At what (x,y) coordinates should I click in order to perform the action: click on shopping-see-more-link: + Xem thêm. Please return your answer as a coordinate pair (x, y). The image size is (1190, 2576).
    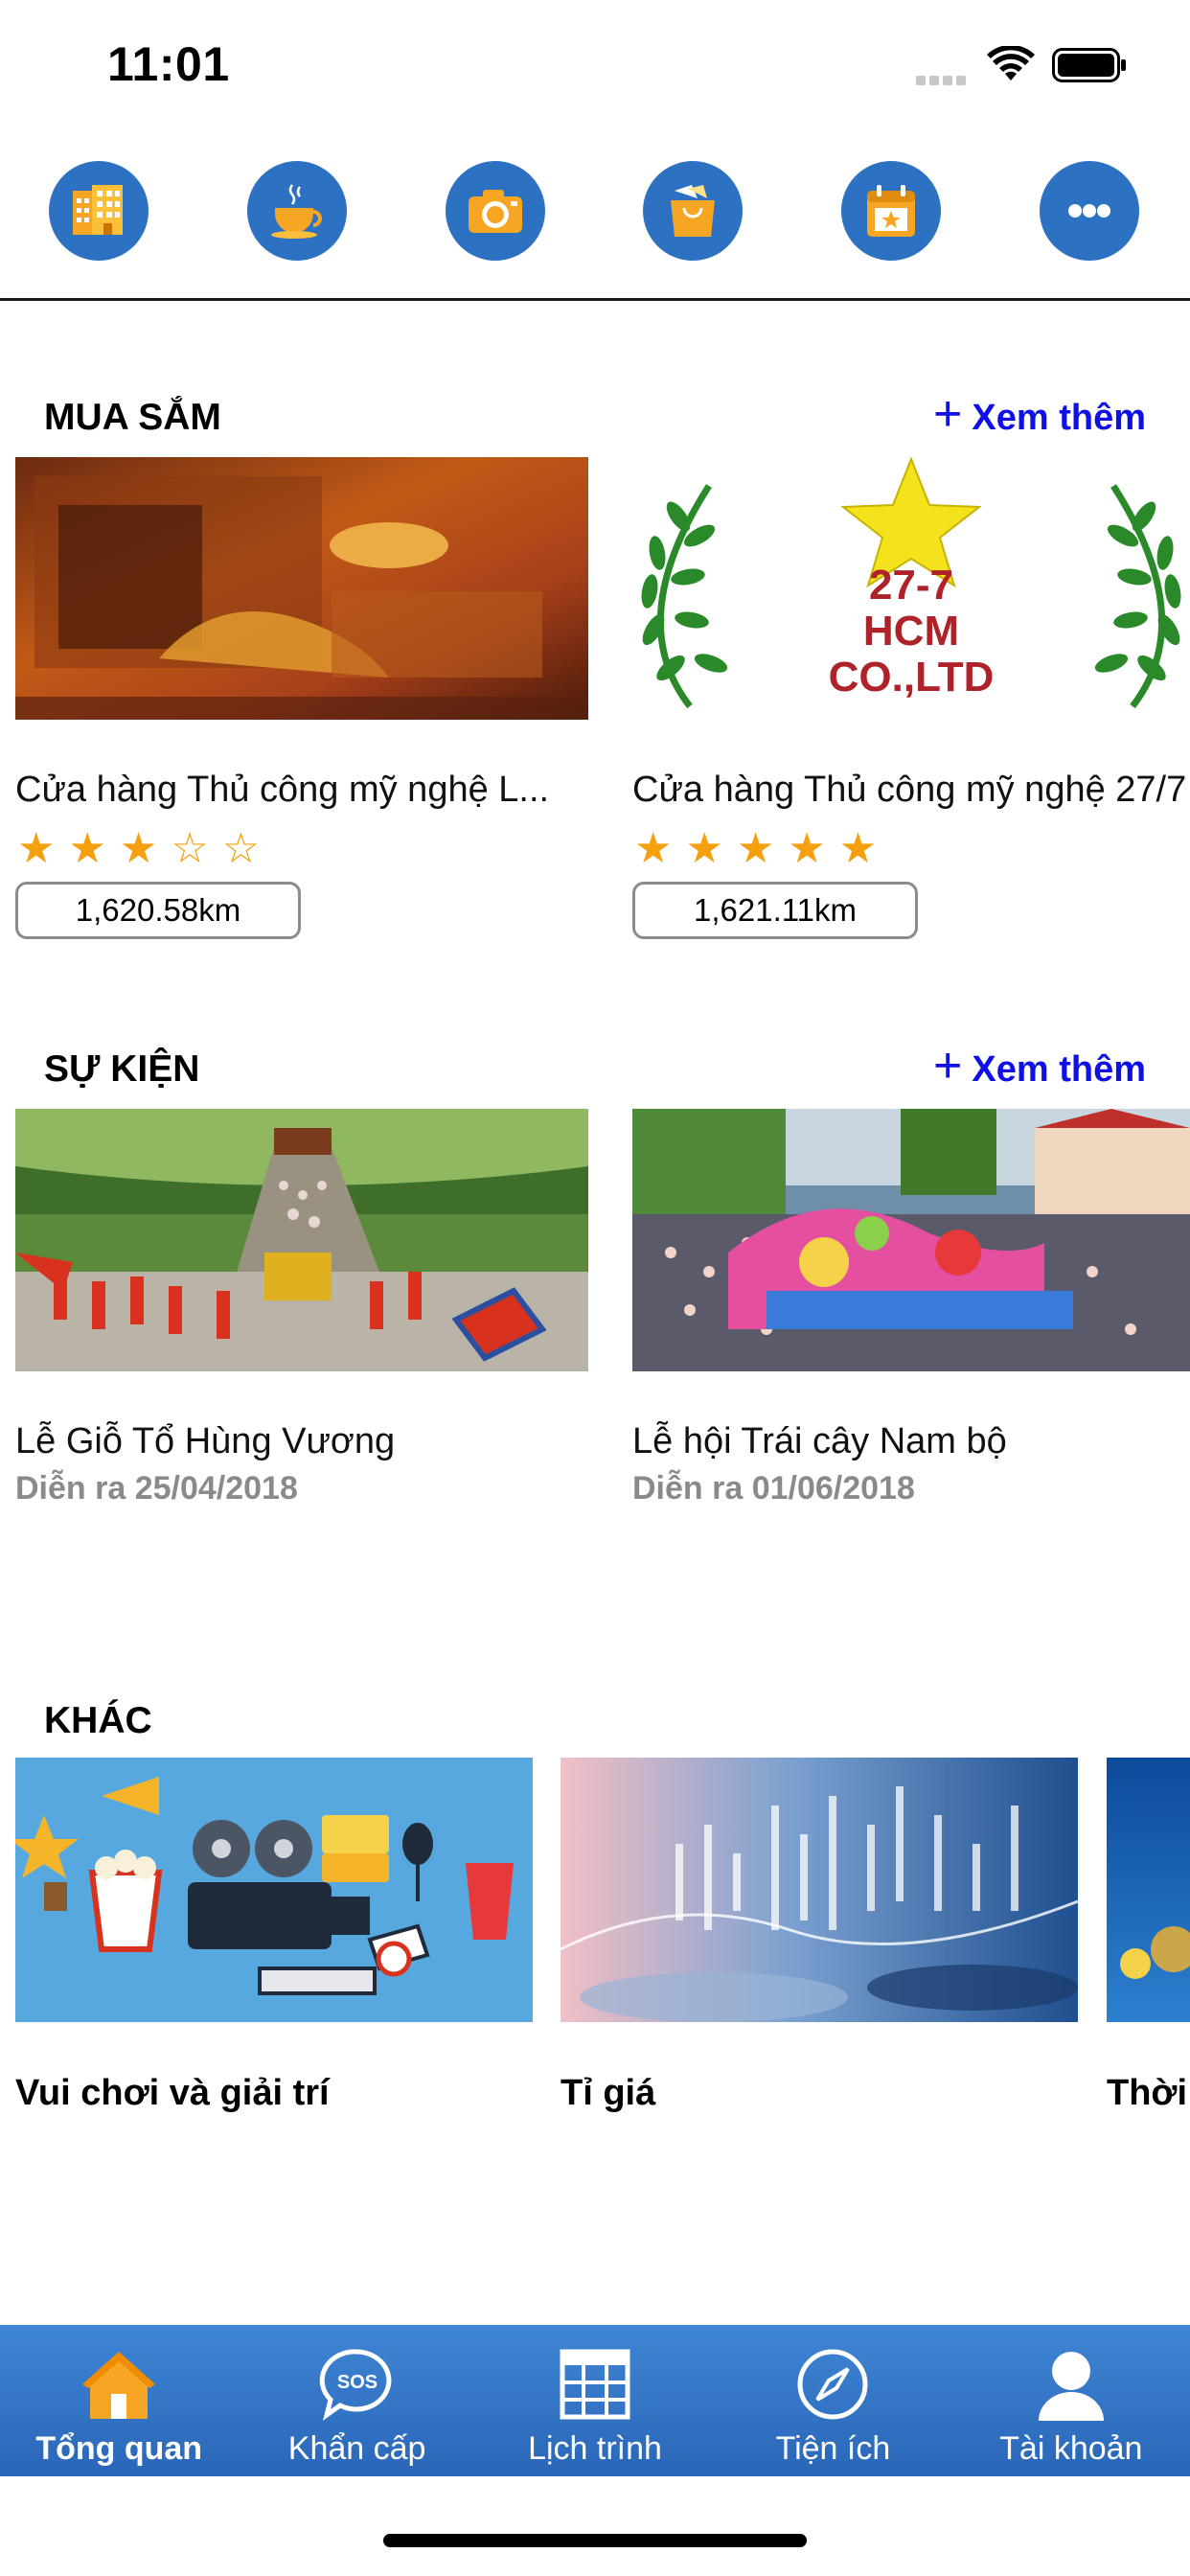
    Looking at the image, I should click on (1039, 416).